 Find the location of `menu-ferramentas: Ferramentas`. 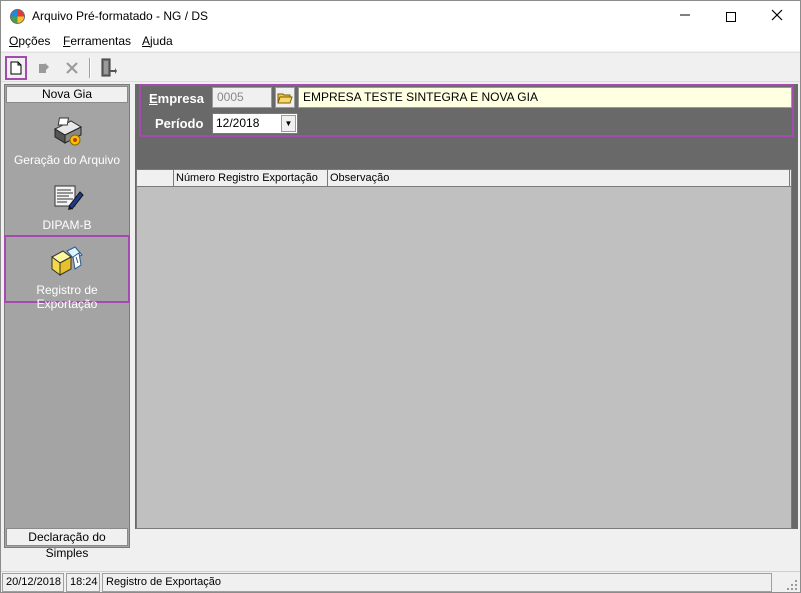

menu-ferramentas: Ferramentas is located at coordinates (97, 41).